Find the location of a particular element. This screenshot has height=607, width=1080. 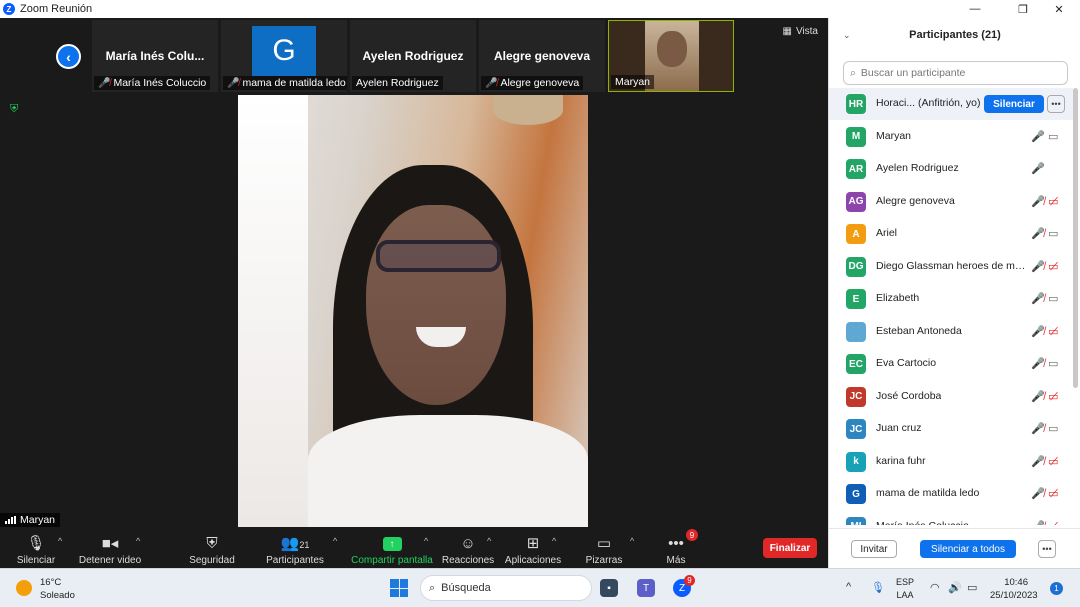

video-tile: Ayelen Rodriguez Ayelen Rodriguez is located at coordinates (413, 56).